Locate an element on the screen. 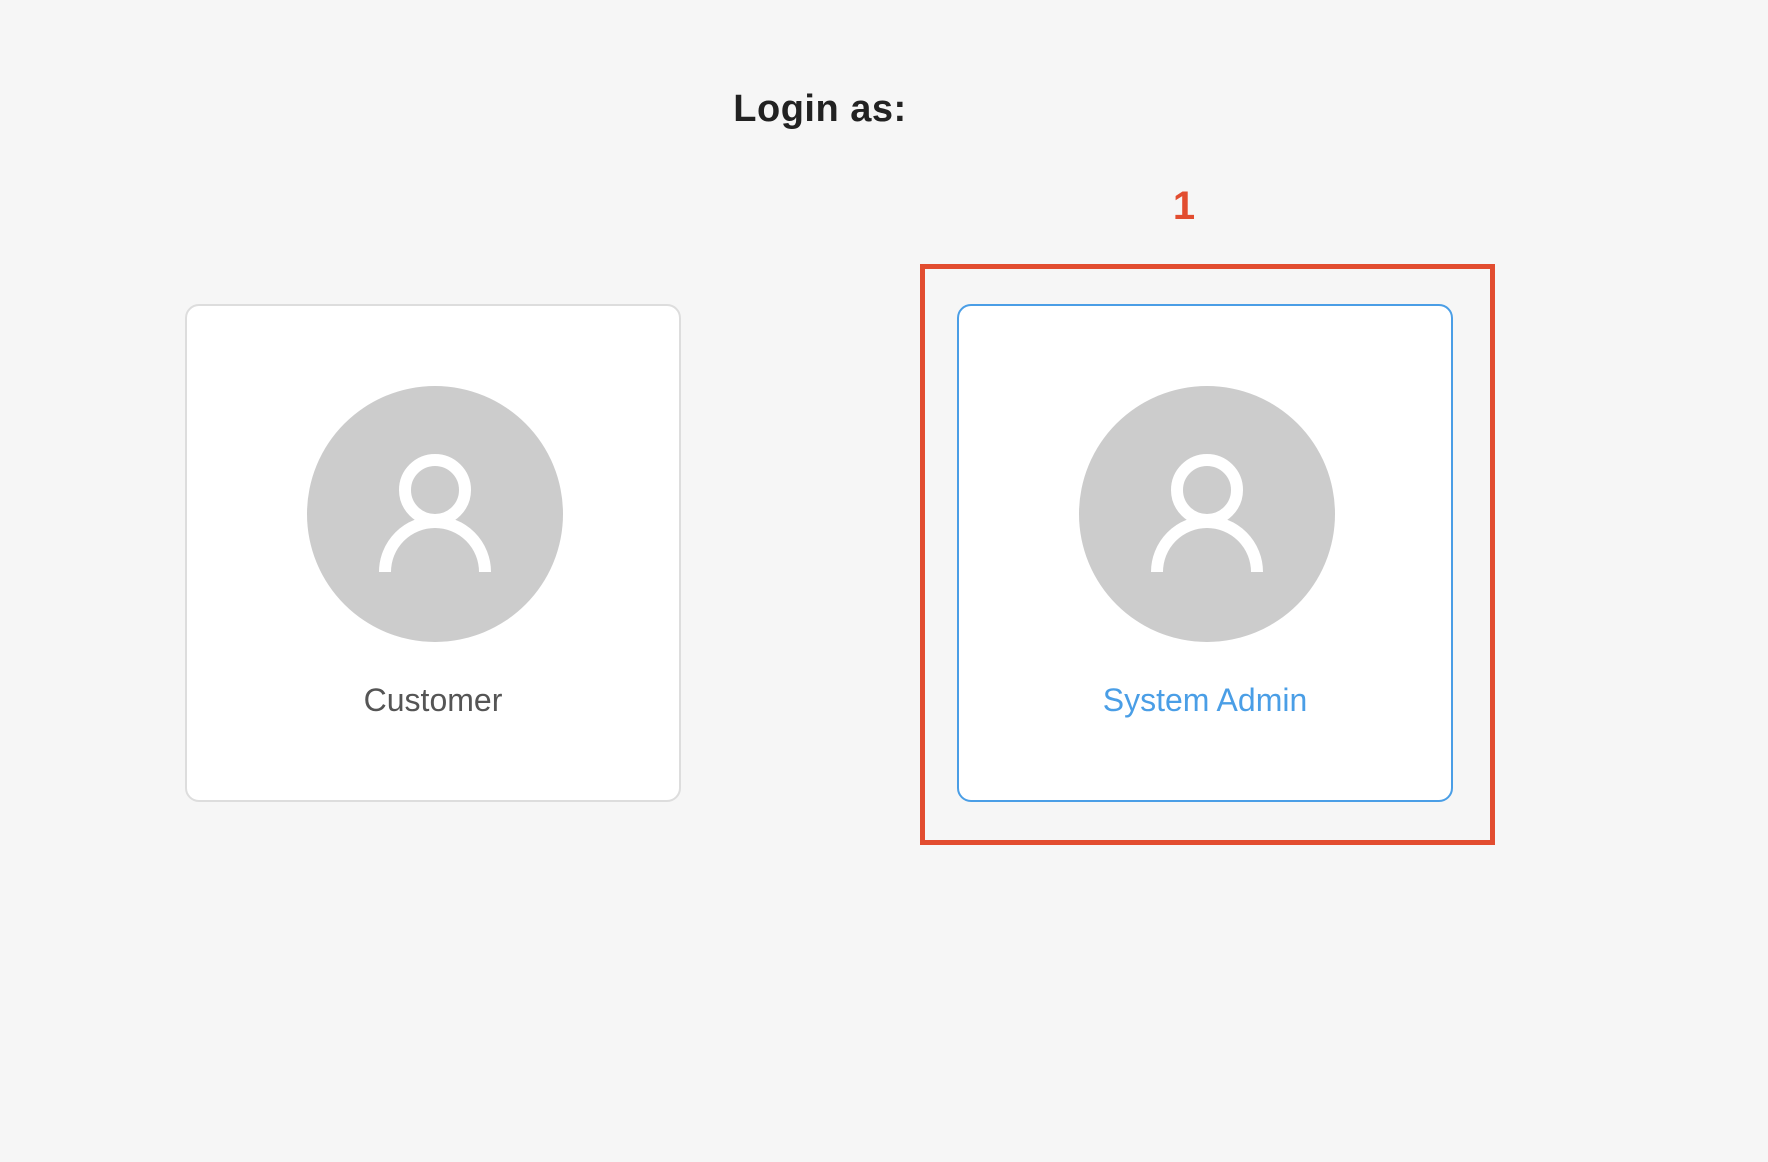  system-admin-role-card: System Admin is located at coordinates (1205, 553).